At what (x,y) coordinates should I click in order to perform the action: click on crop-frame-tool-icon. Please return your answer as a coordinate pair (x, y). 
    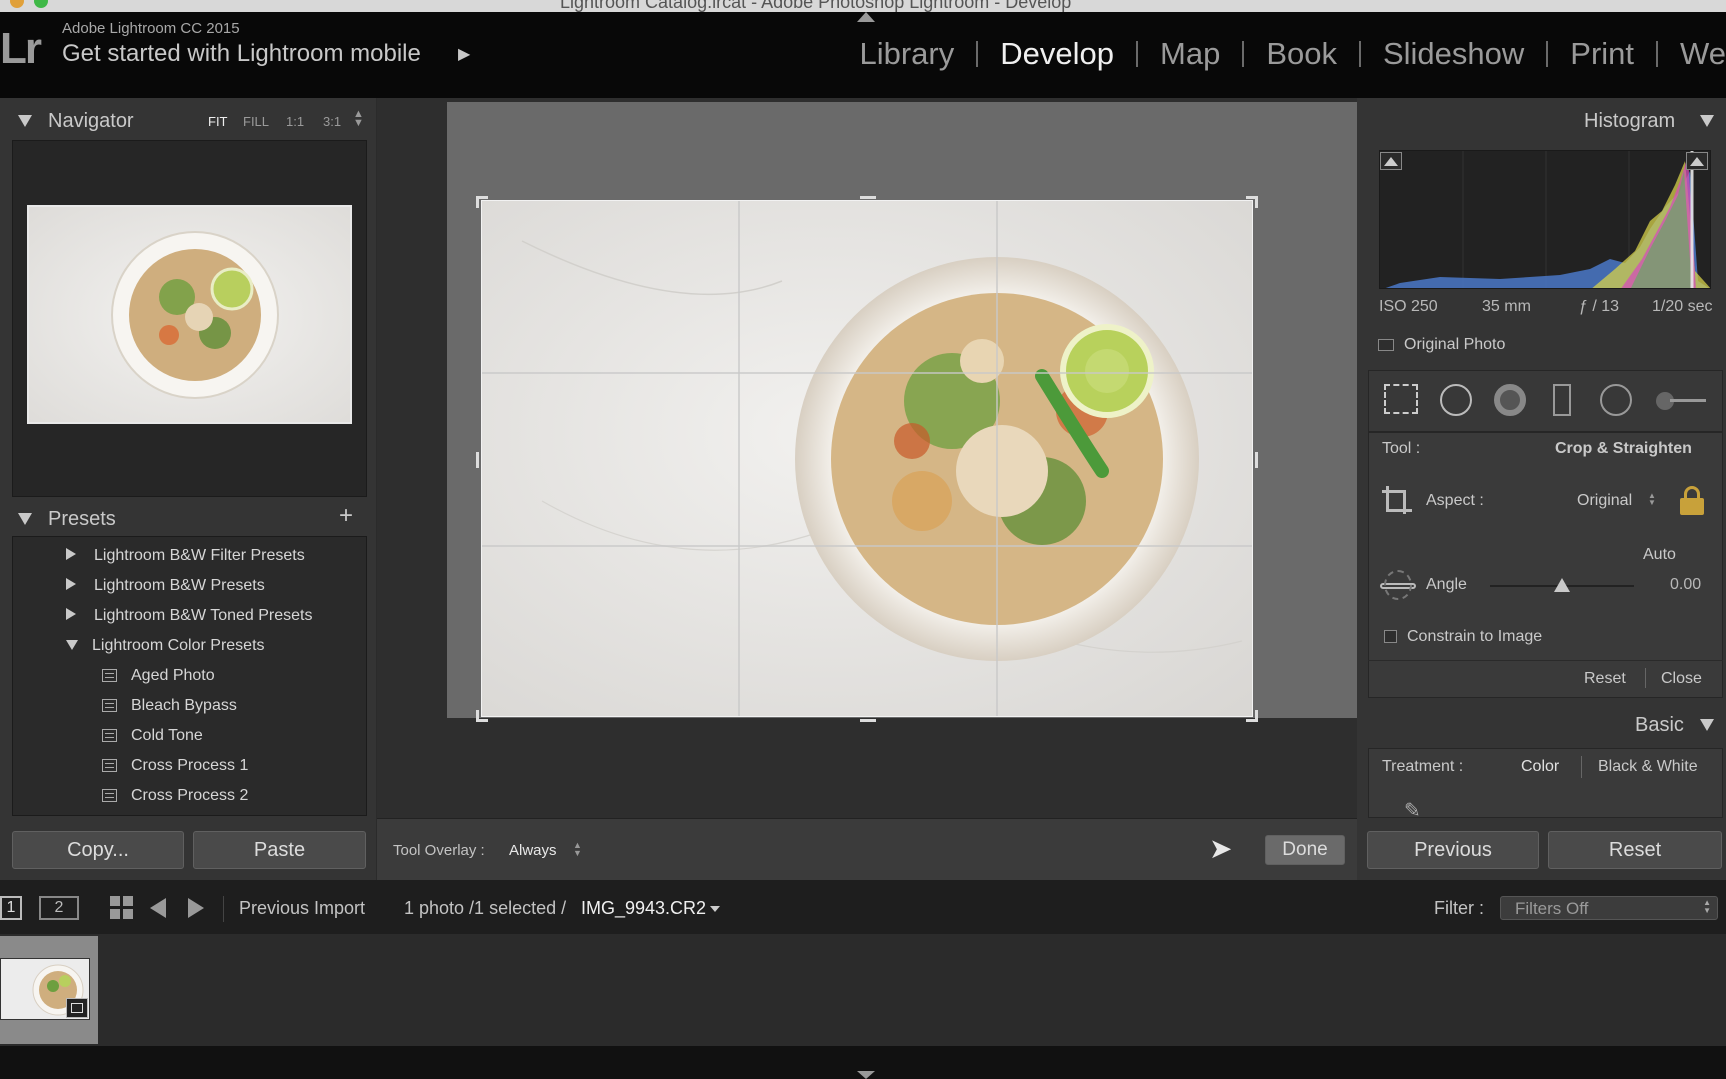
    Looking at the image, I should click on (1397, 501).